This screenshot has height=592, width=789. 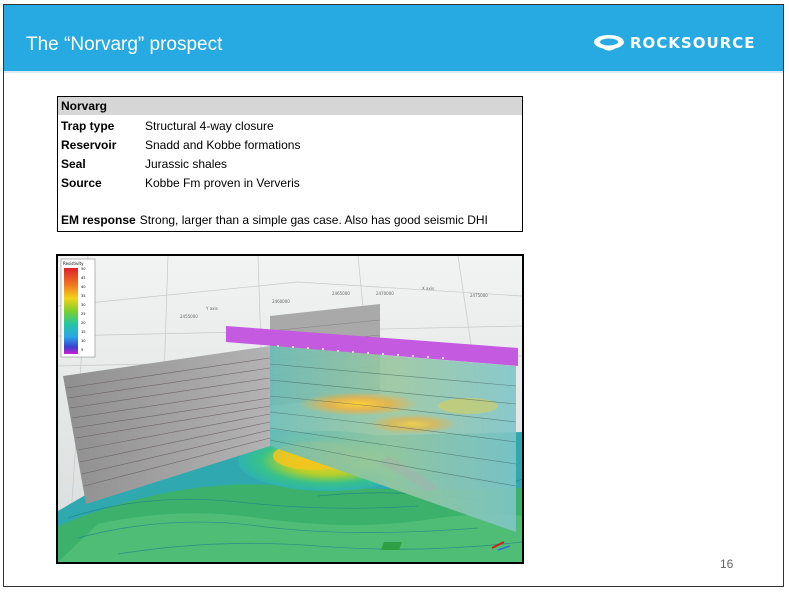 I want to click on legend-tick: 45, so click(x=83, y=278).